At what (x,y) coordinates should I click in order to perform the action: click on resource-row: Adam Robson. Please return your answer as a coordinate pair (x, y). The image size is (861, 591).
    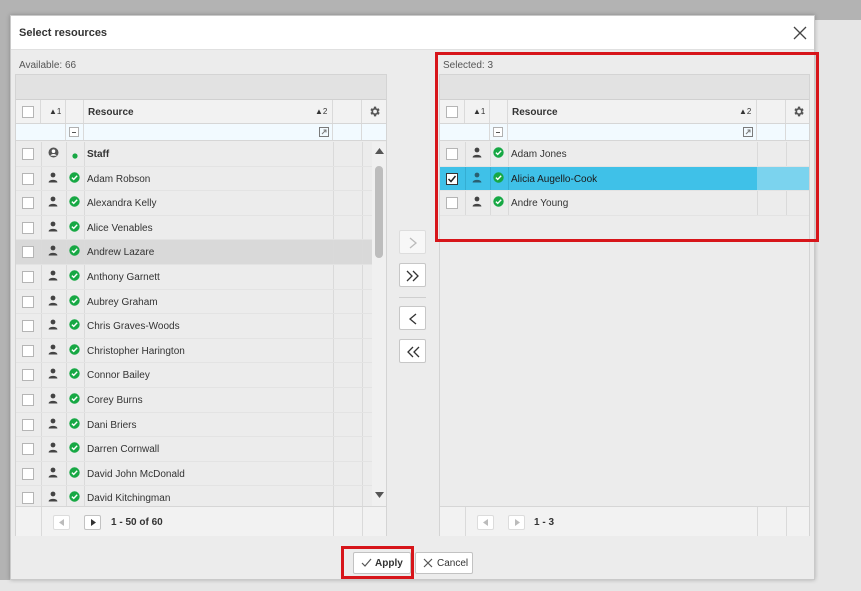
    Looking at the image, I should click on (194, 179).